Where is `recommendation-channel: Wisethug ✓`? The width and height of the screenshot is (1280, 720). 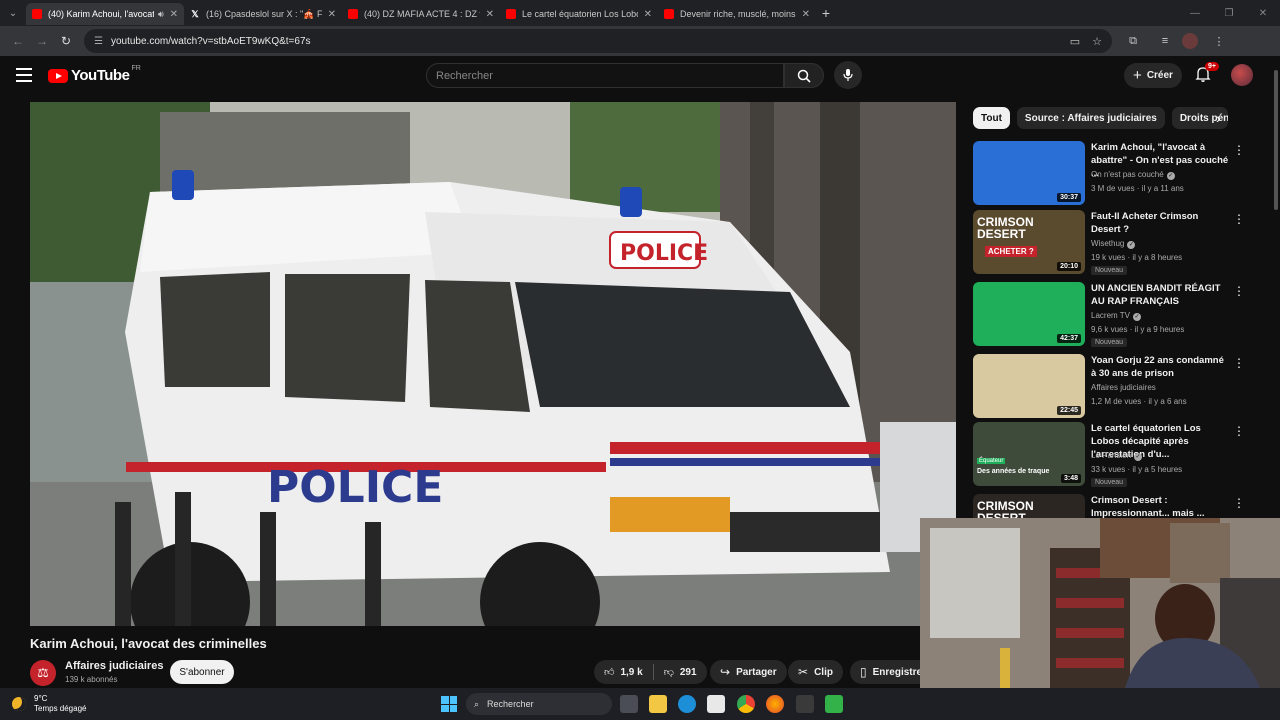 recommendation-channel: Wisethug ✓ is located at coordinates (1113, 244).